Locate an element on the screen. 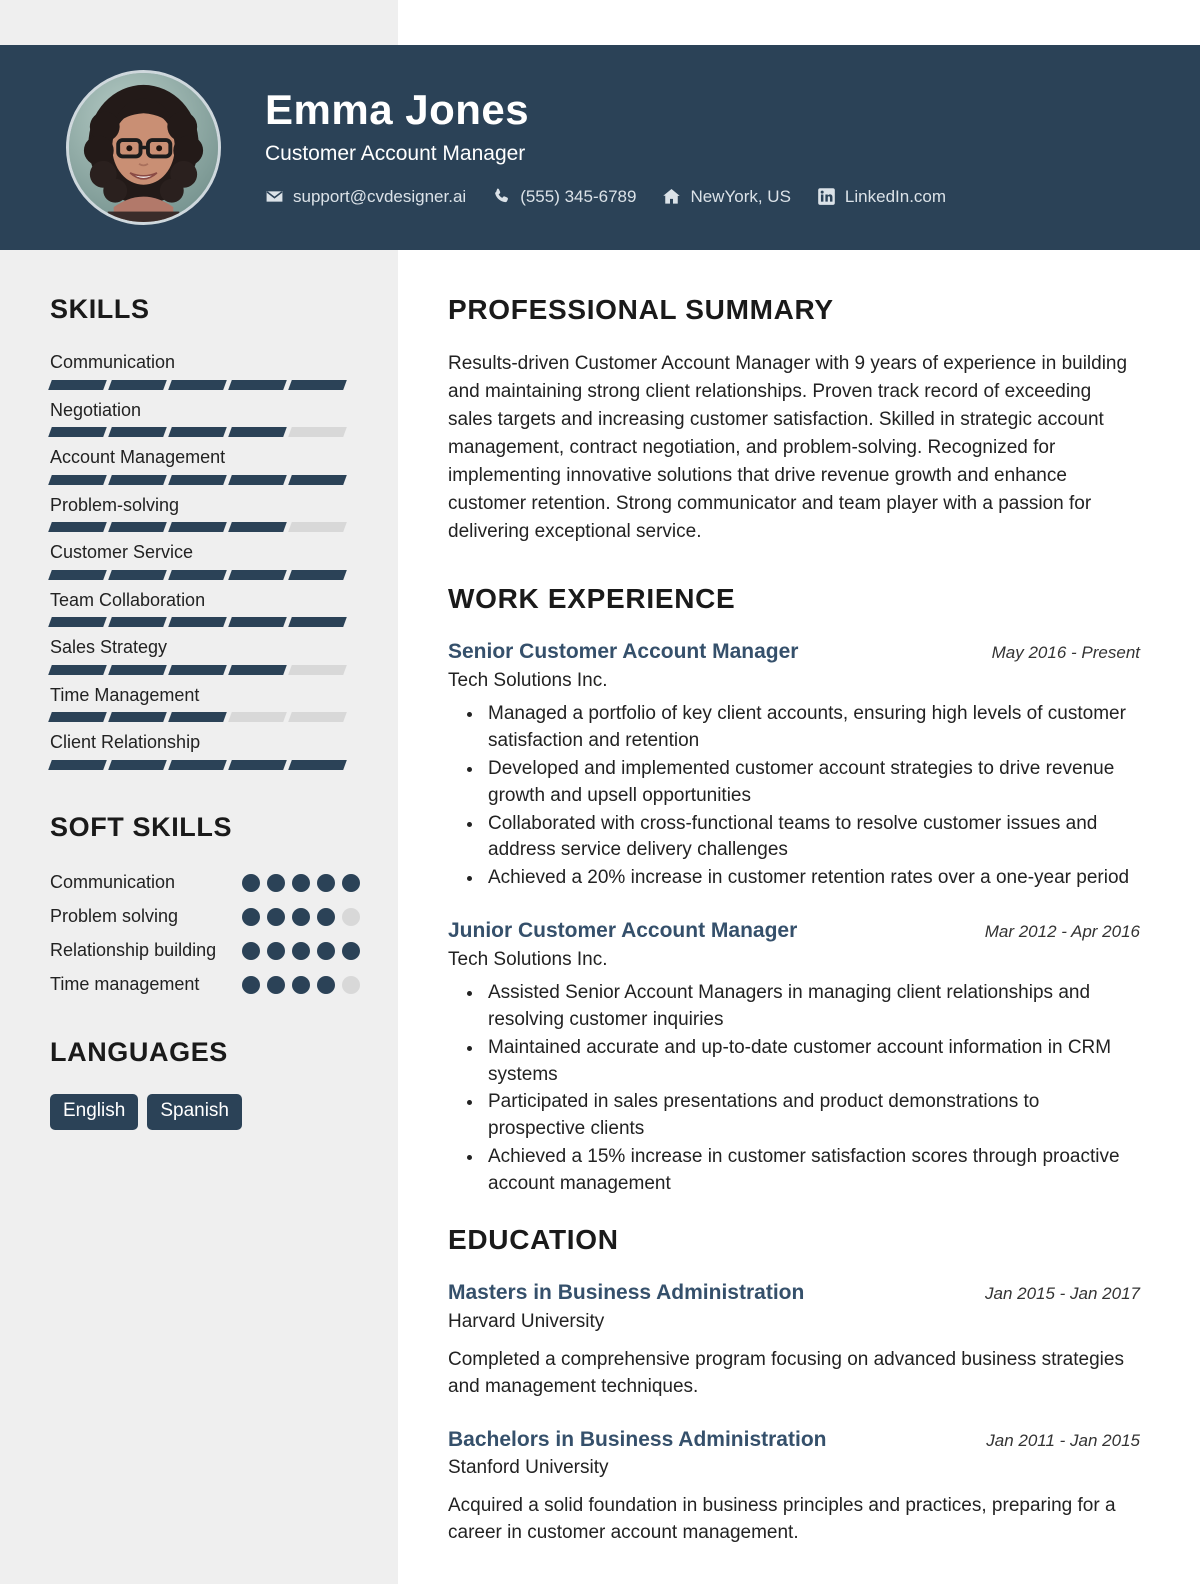 Image resolution: width=1200 pixels, height=1584 pixels. experience-title: Junior Customer Account Manager is located at coordinates (622, 930).